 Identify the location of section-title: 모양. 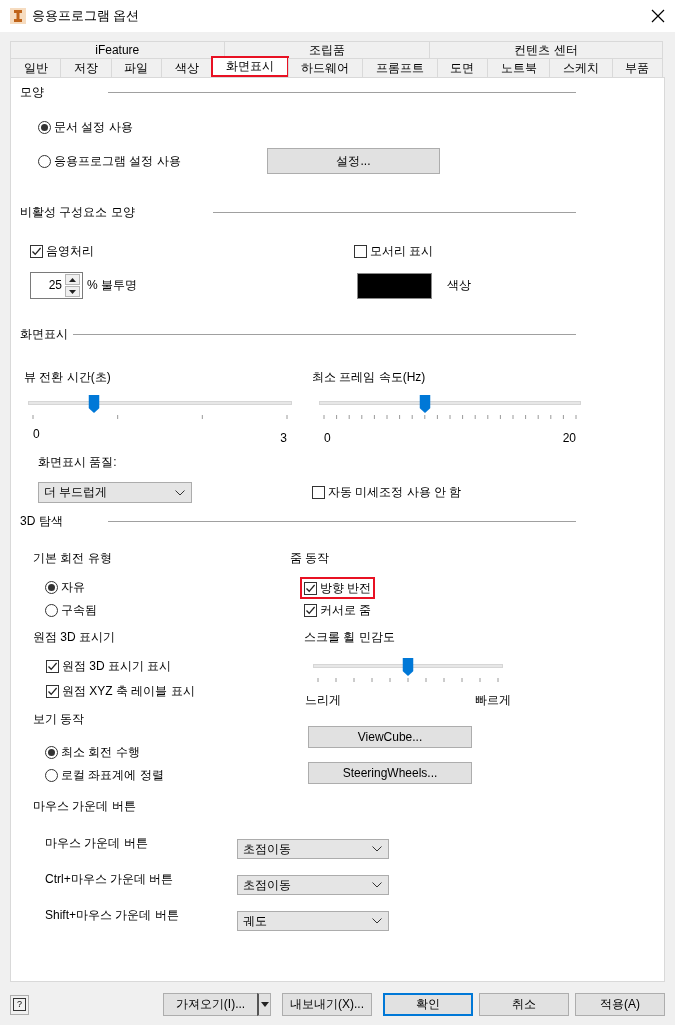
(32, 92).